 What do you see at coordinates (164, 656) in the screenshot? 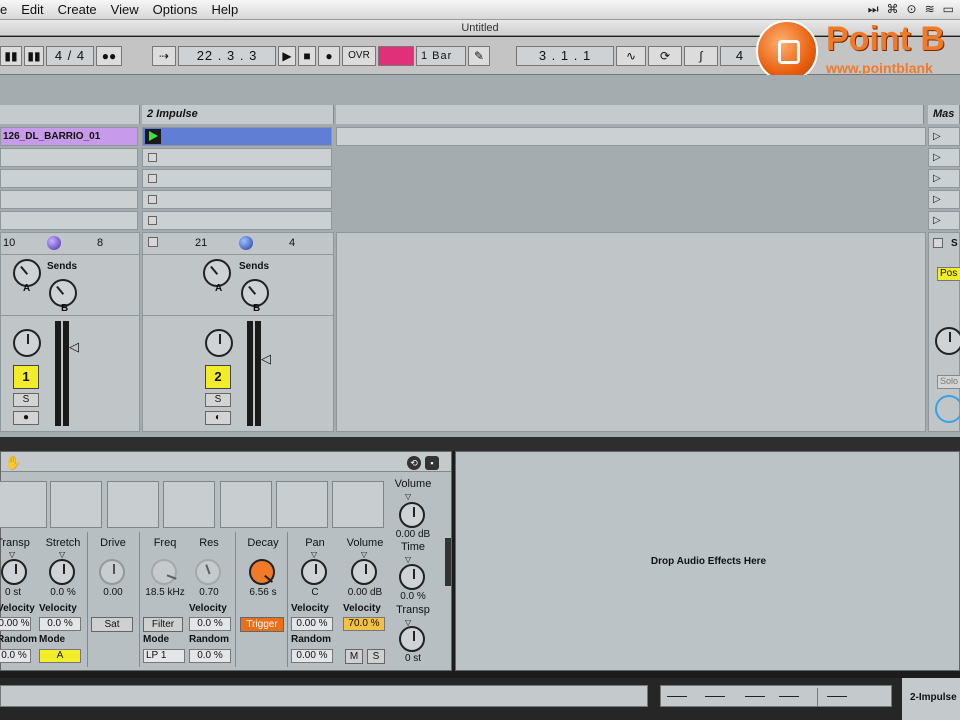
I see `filter-mode-select: LP 1` at bounding box center [164, 656].